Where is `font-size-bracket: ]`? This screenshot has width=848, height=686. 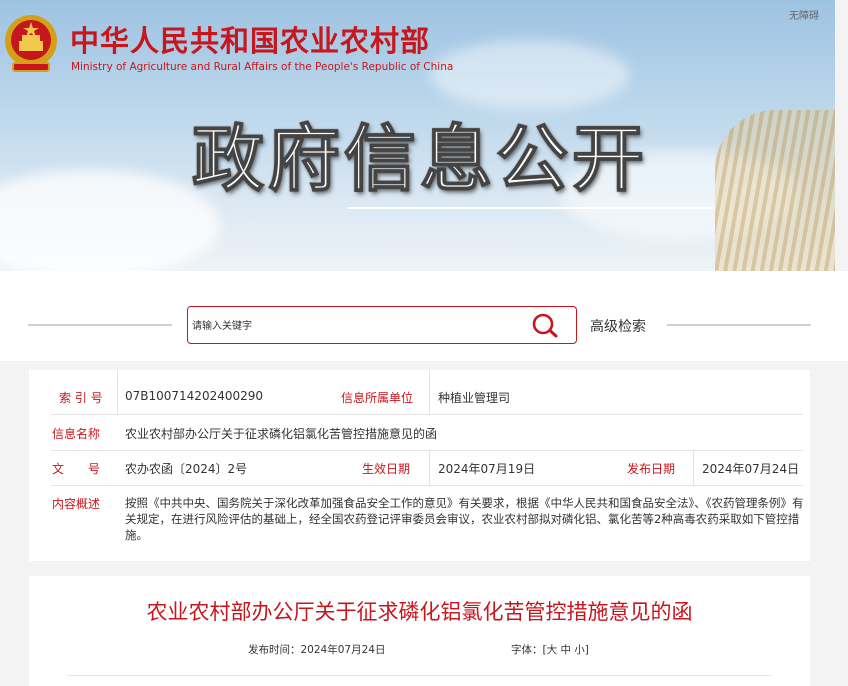 font-size-bracket: ] is located at coordinates (586, 650).